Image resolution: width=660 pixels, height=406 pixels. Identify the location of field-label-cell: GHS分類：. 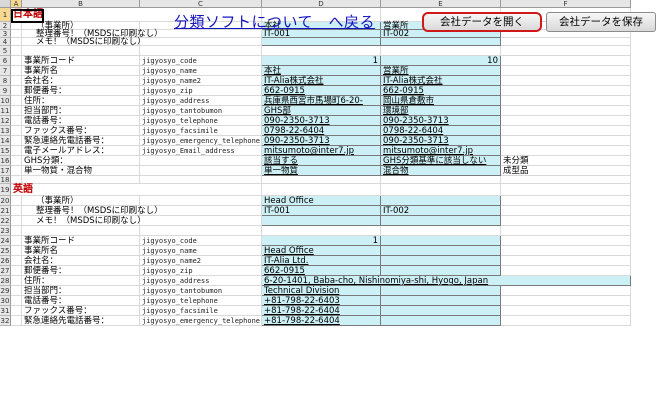
(81, 161).